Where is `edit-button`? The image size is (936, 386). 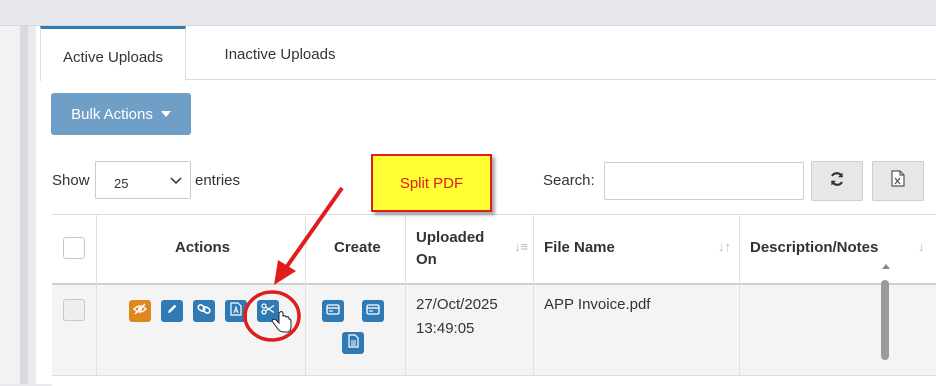
edit-button is located at coordinates (172, 311).